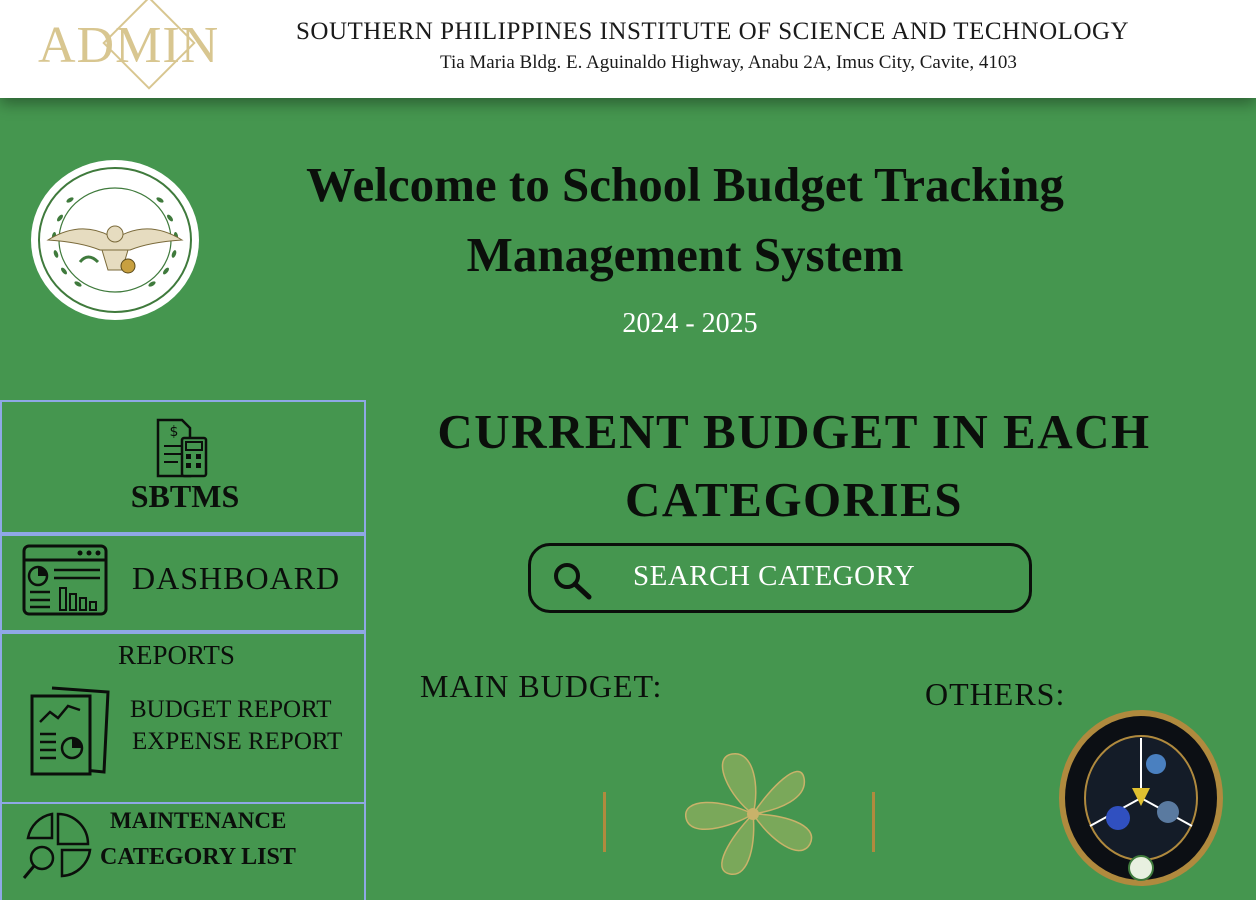 The height and width of the screenshot is (900, 1256). I want to click on left-divider, so click(604, 822).